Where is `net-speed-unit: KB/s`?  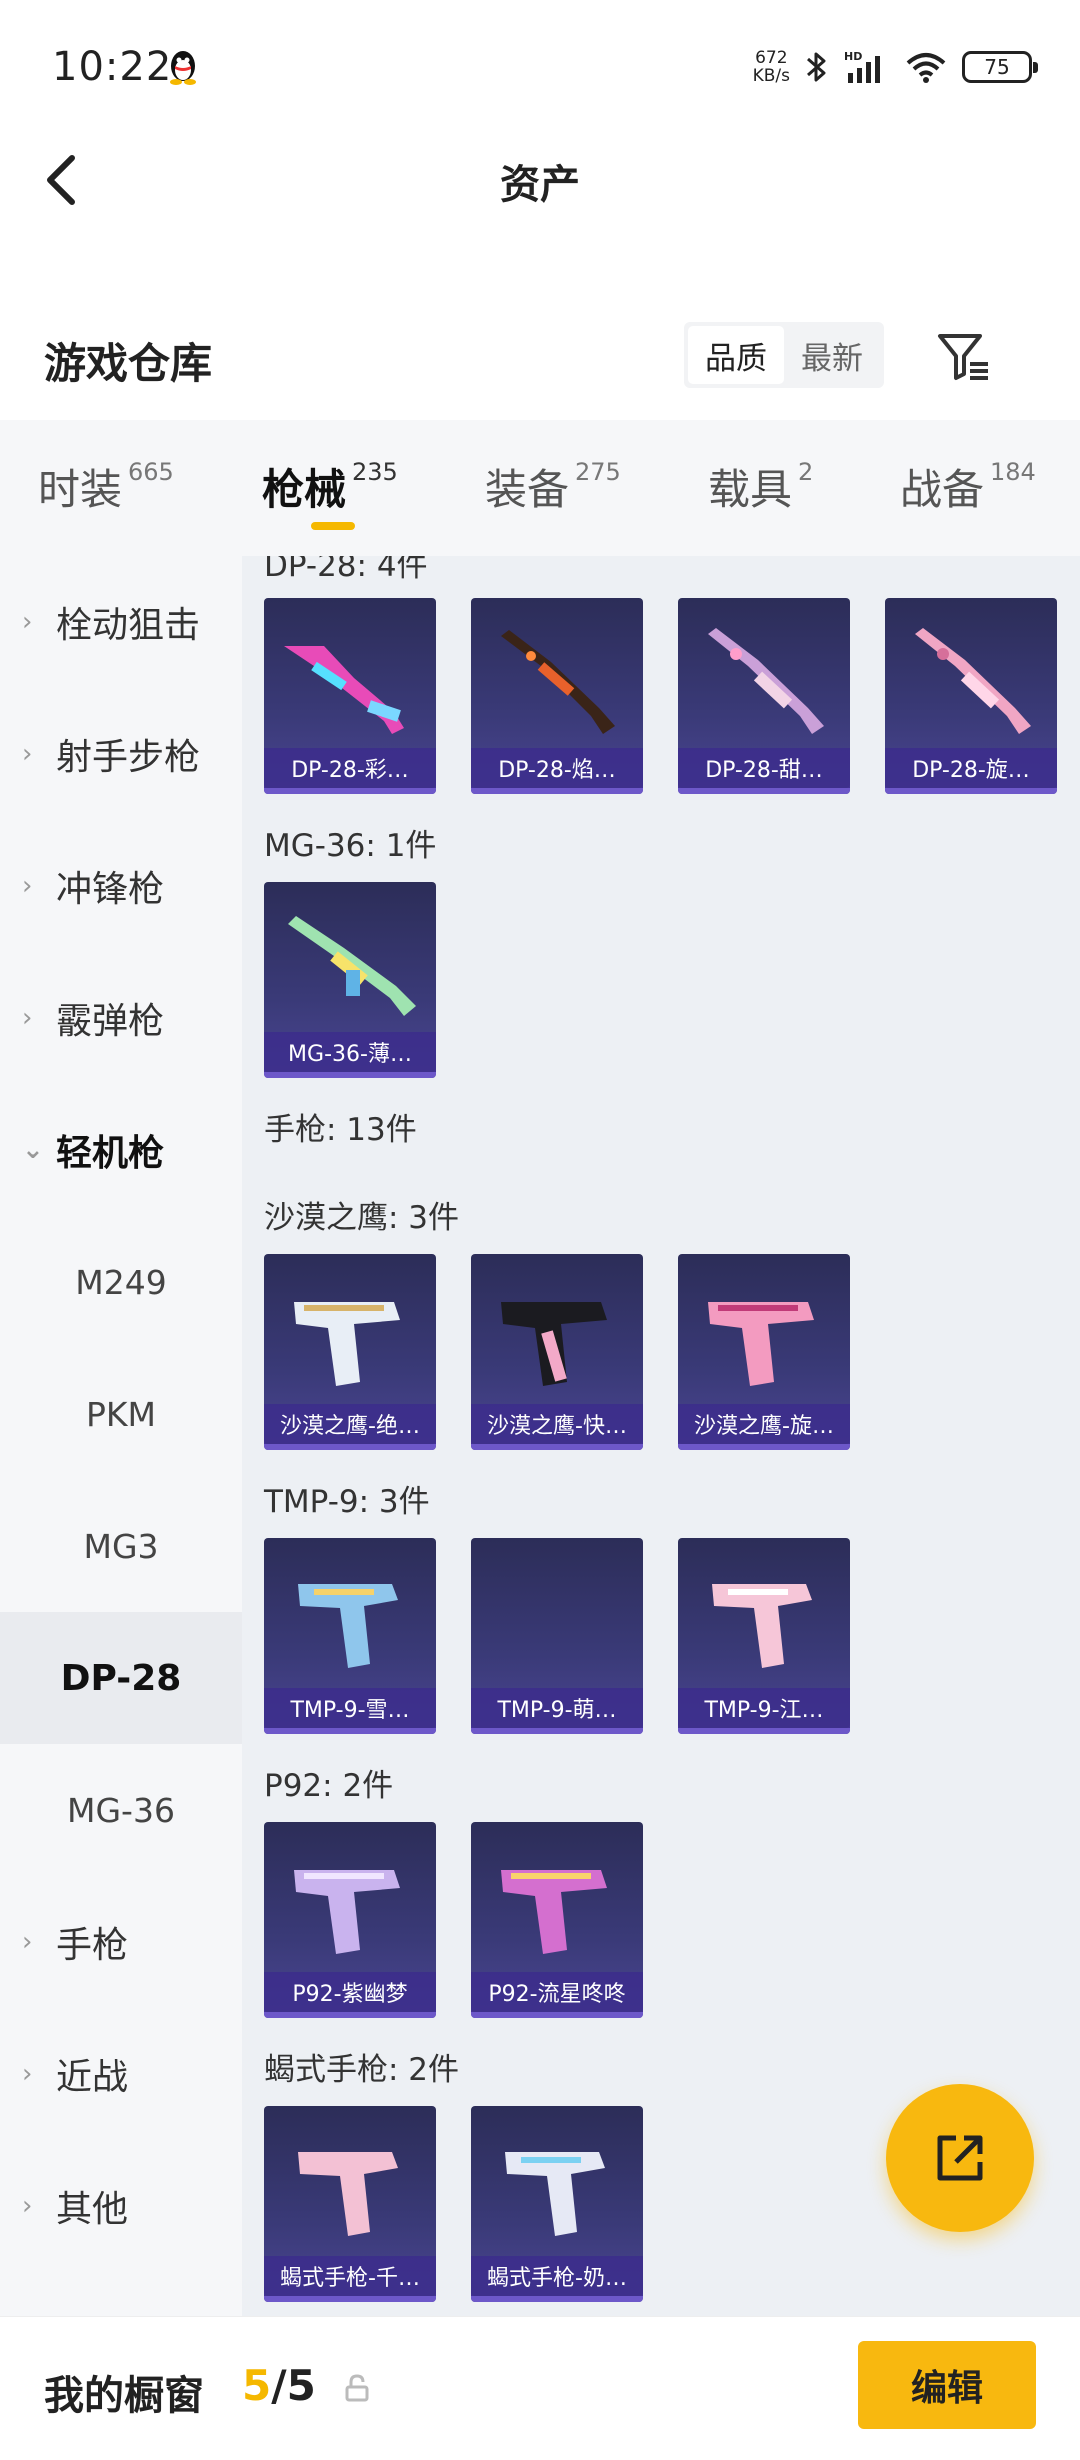 net-speed-unit: KB/s is located at coordinates (771, 76).